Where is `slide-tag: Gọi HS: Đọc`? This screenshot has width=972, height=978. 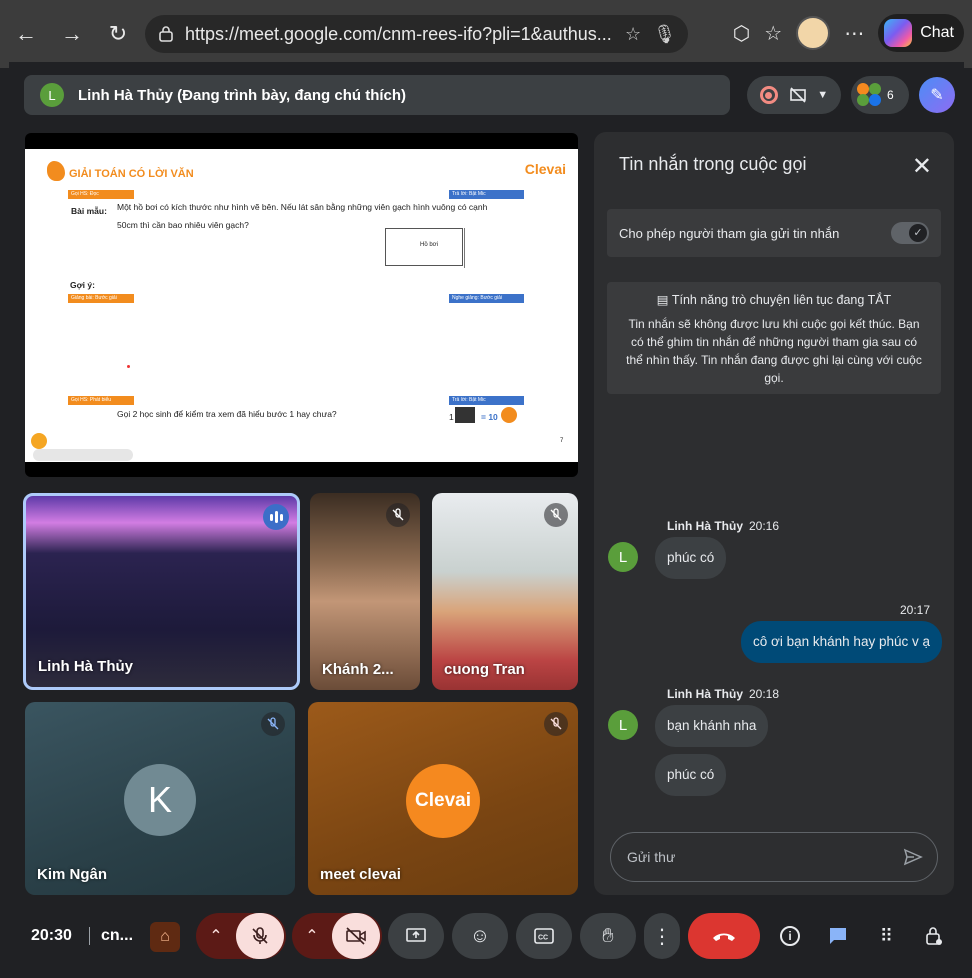
slide-tag: Gọi HS: Đọc is located at coordinates (101, 194).